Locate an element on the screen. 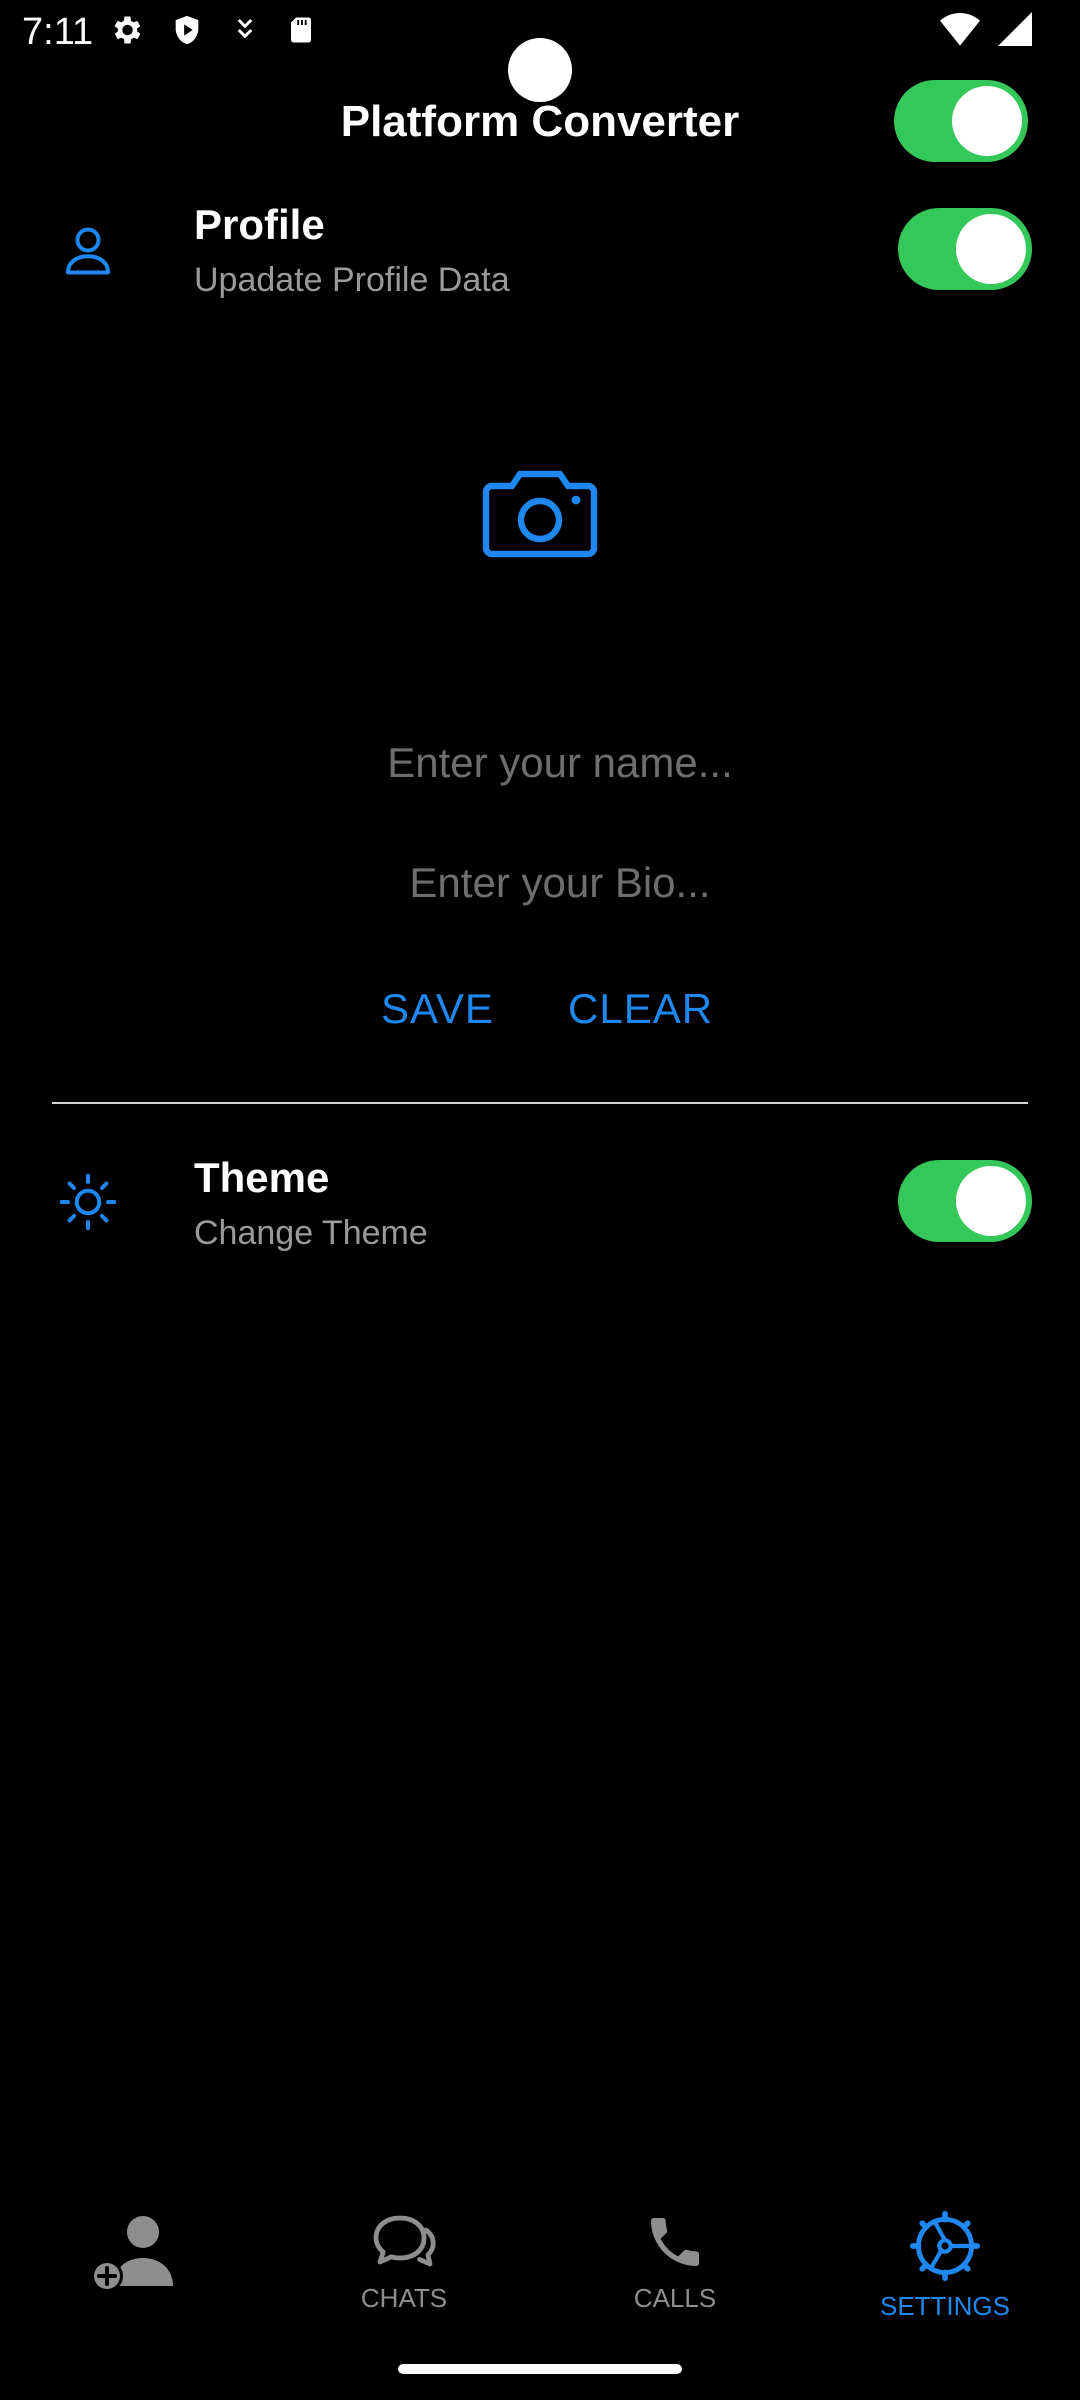  save-button: SAVE is located at coordinates (437, 1009).